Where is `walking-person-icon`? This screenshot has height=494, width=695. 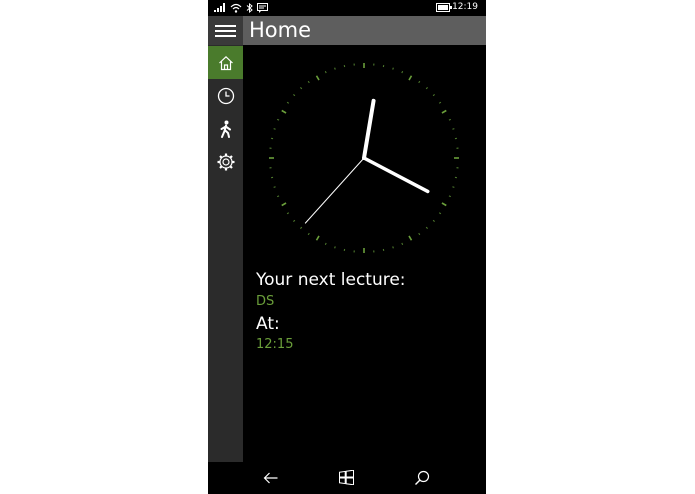
walking-person-icon is located at coordinates (225, 129).